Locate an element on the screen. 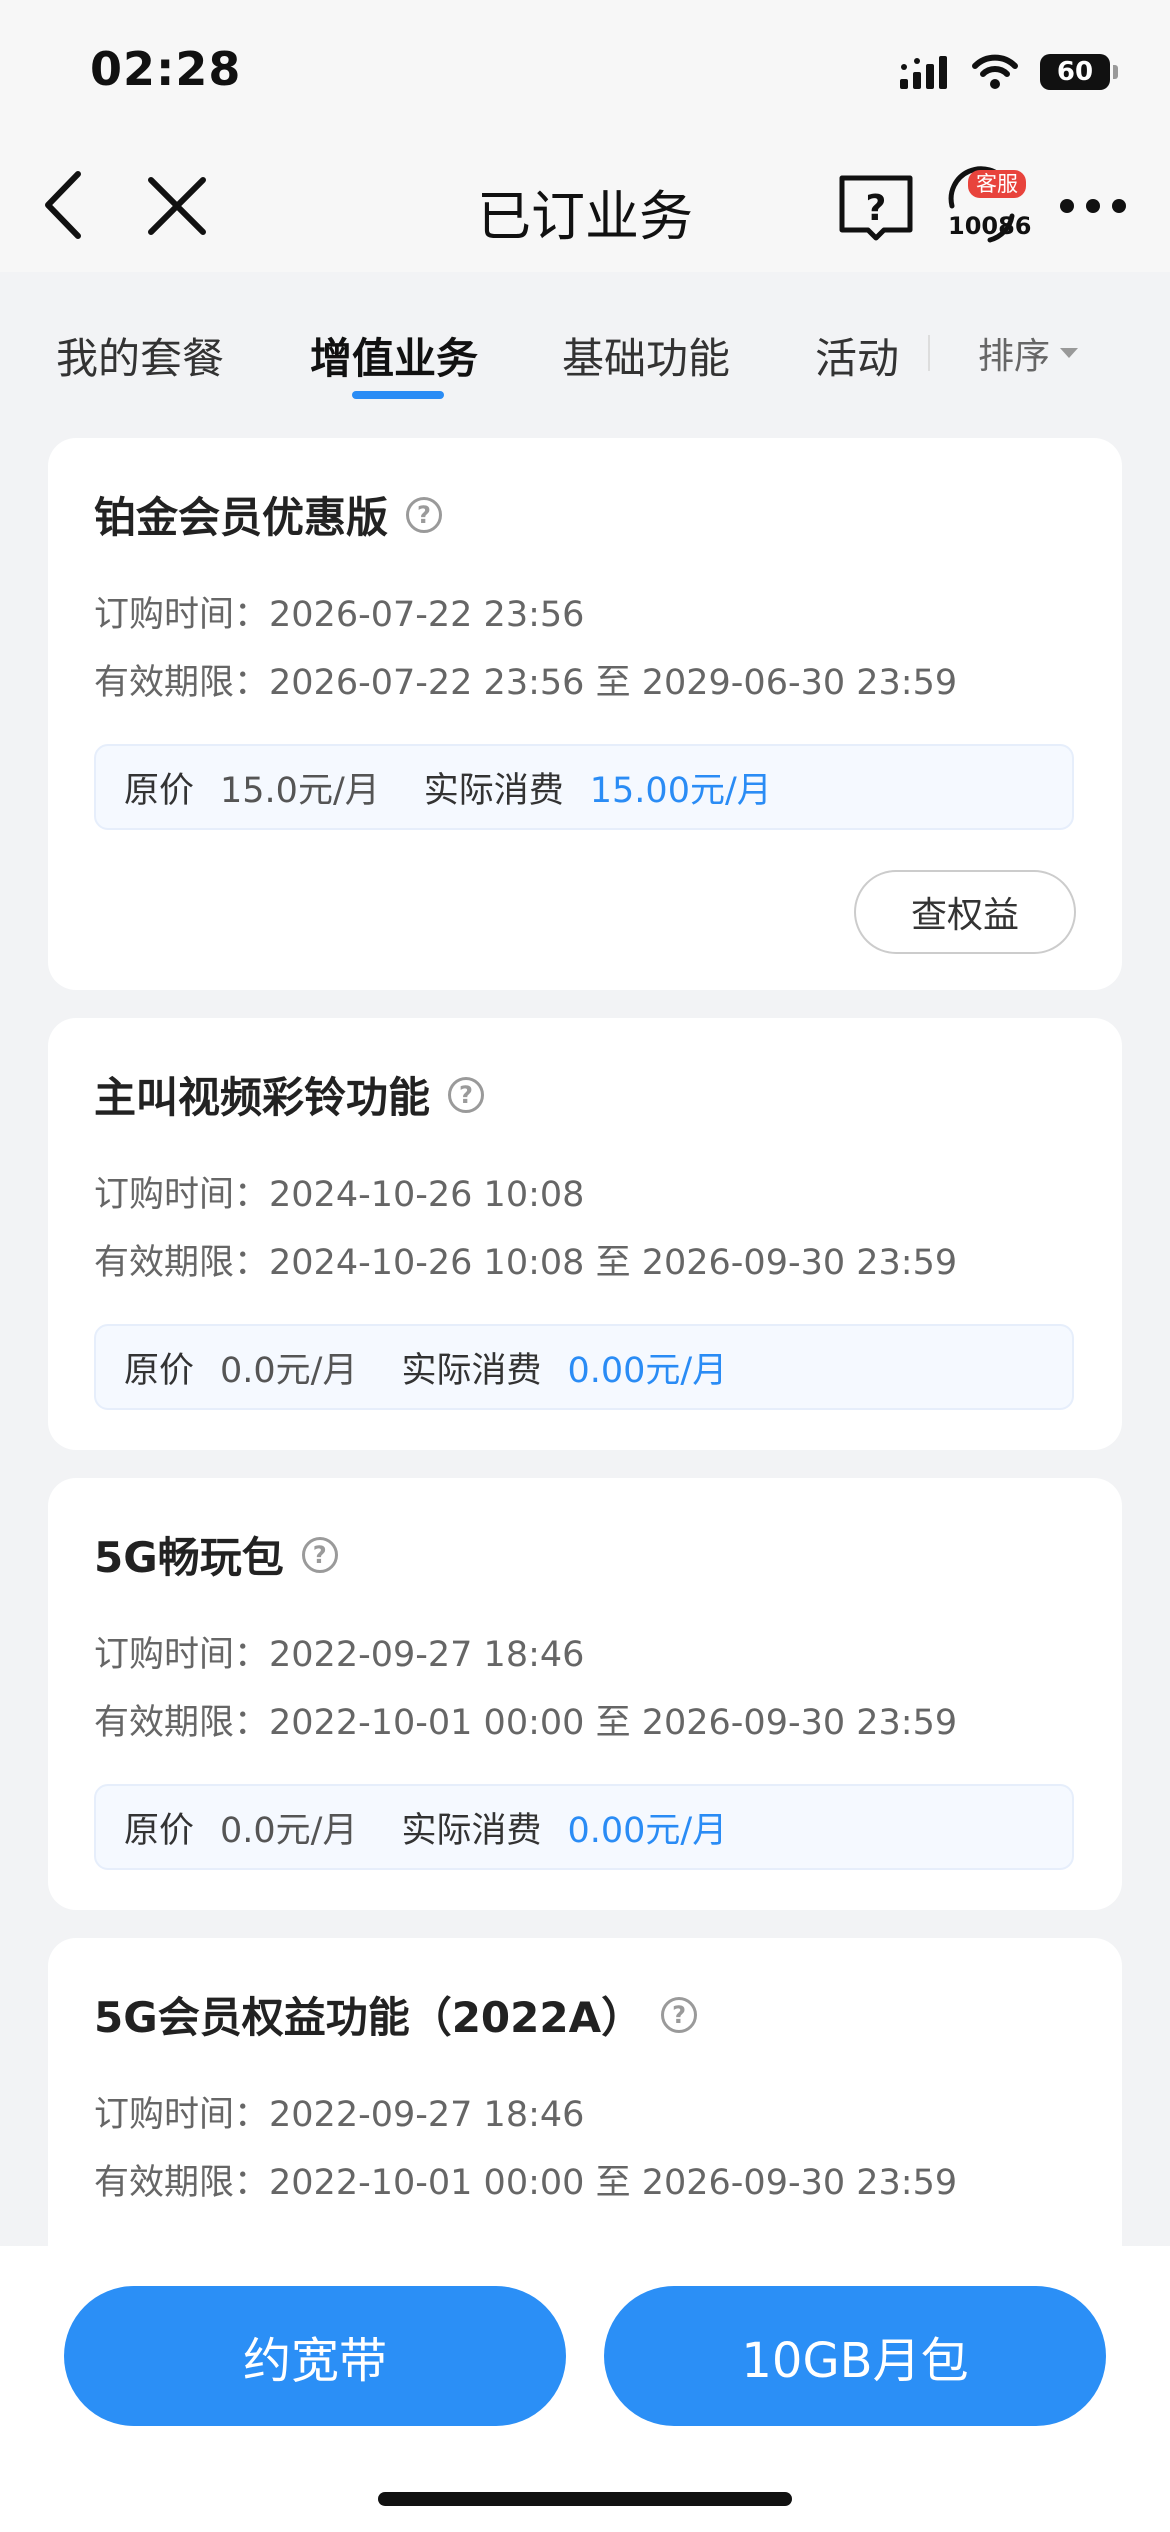  service-title: 铂金会员优惠版 ? is located at coordinates (268, 514).